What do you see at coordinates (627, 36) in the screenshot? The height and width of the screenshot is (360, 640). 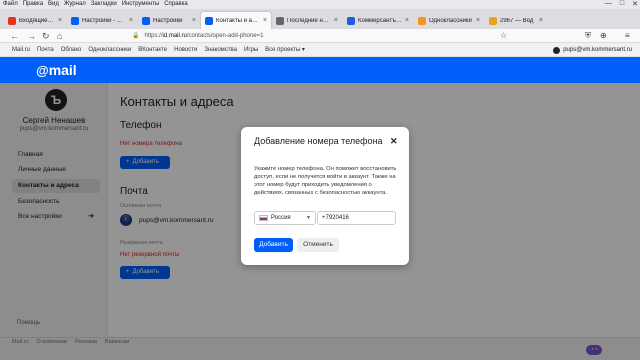 I see `menu-icon: ≡` at bounding box center [627, 36].